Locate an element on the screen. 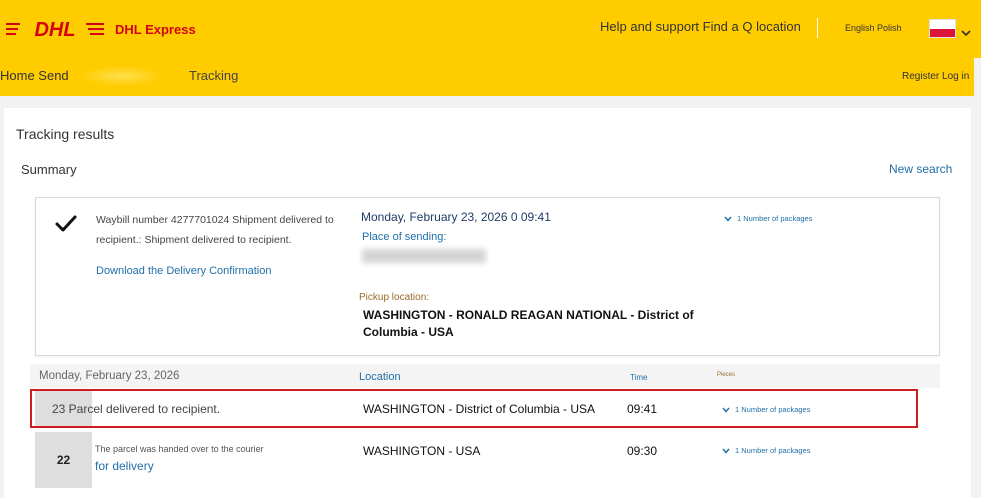 Image resolution: width=981 pixels, height=498 pixels. place-of-sending-label: Place of sending: is located at coordinates (404, 237).